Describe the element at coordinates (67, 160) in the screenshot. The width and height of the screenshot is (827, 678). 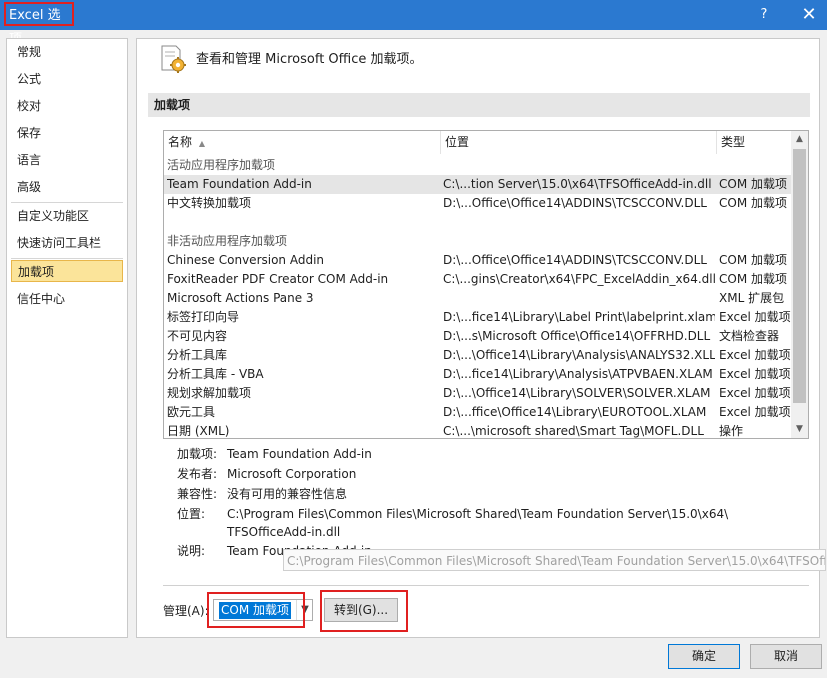
I see `nav-item-language: 语言` at that location.